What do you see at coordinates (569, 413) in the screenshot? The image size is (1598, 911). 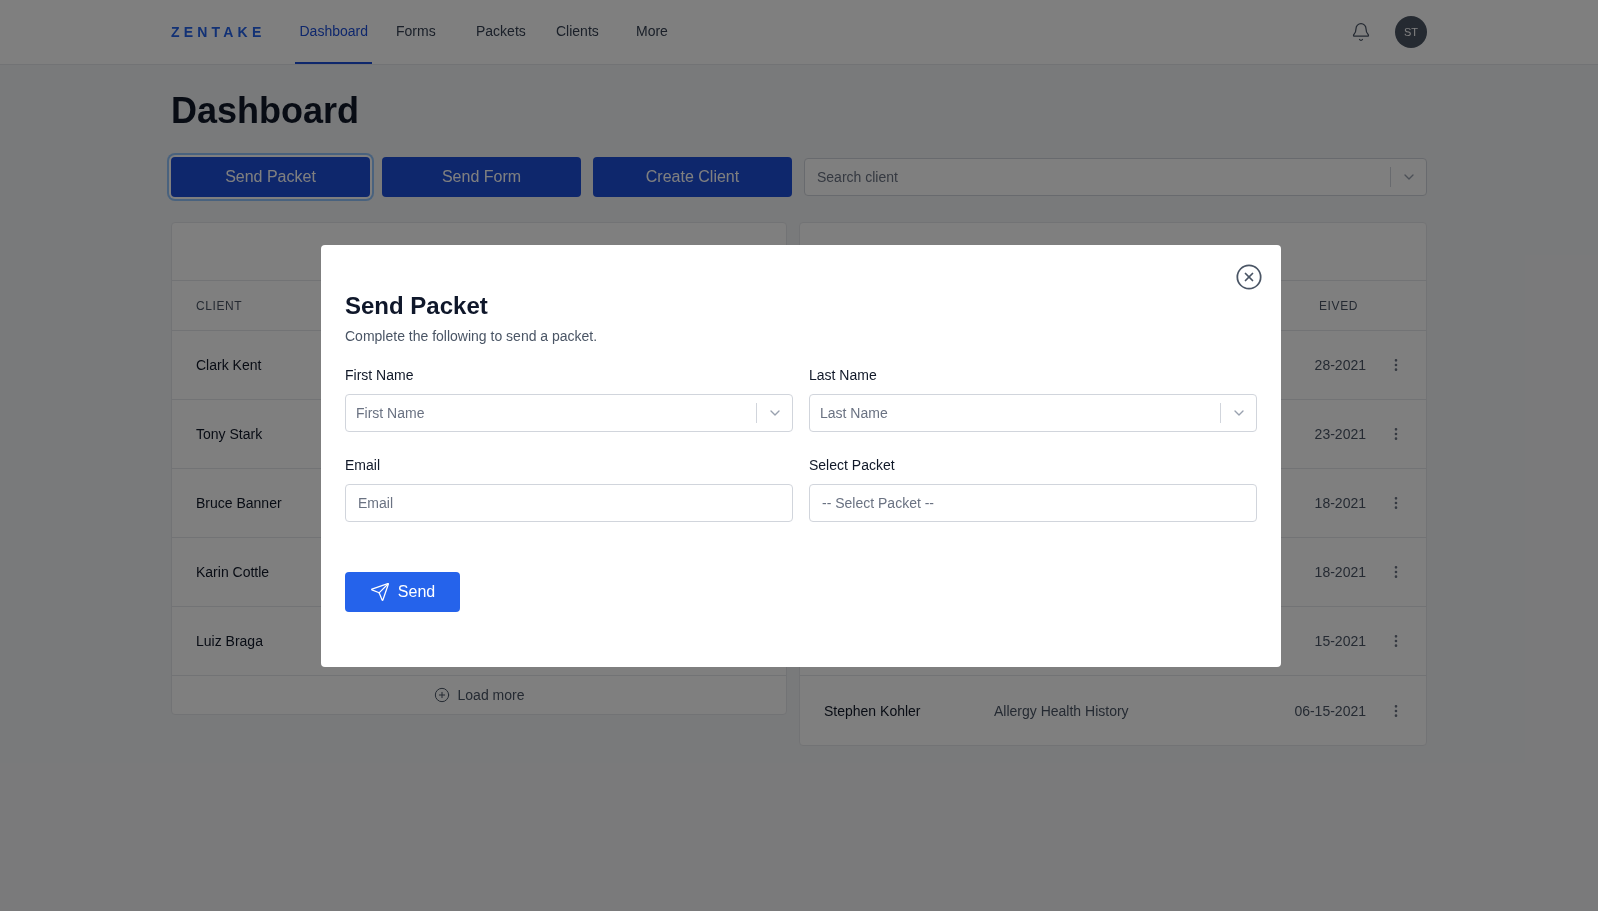 I see `name-combobox: First Name` at bounding box center [569, 413].